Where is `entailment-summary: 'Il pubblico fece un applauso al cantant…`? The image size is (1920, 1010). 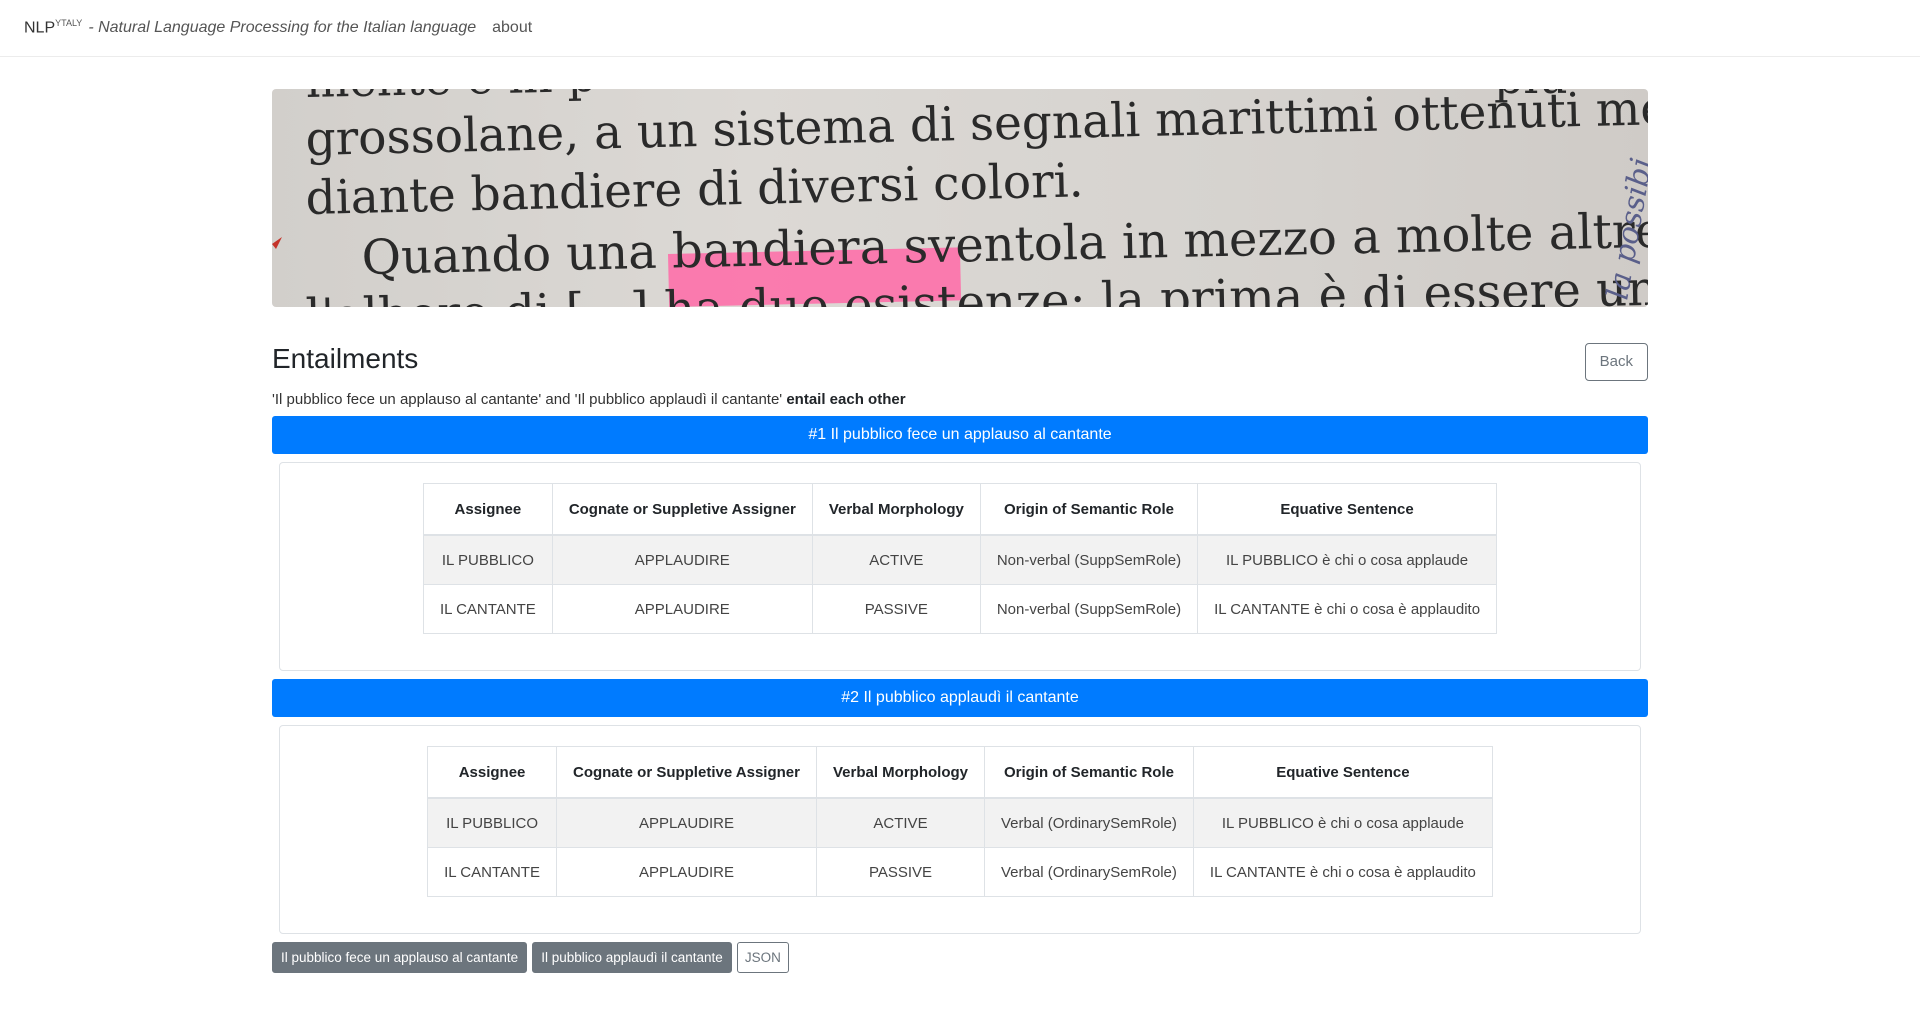
entailment-summary: 'Il pubblico fece un applauso al cantant… is located at coordinates (960, 399).